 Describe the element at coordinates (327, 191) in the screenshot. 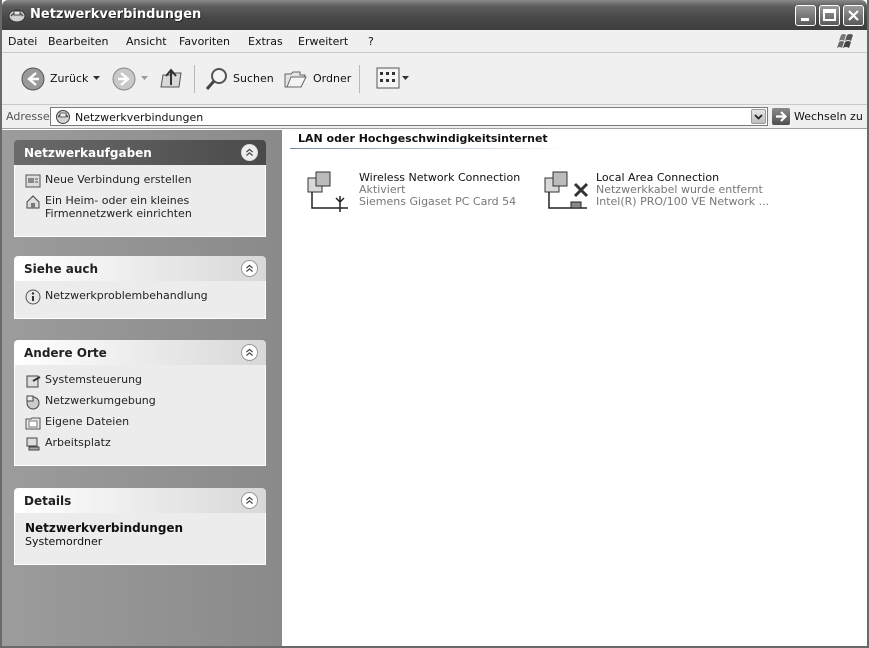

I see `wireless-connection-icon` at that location.